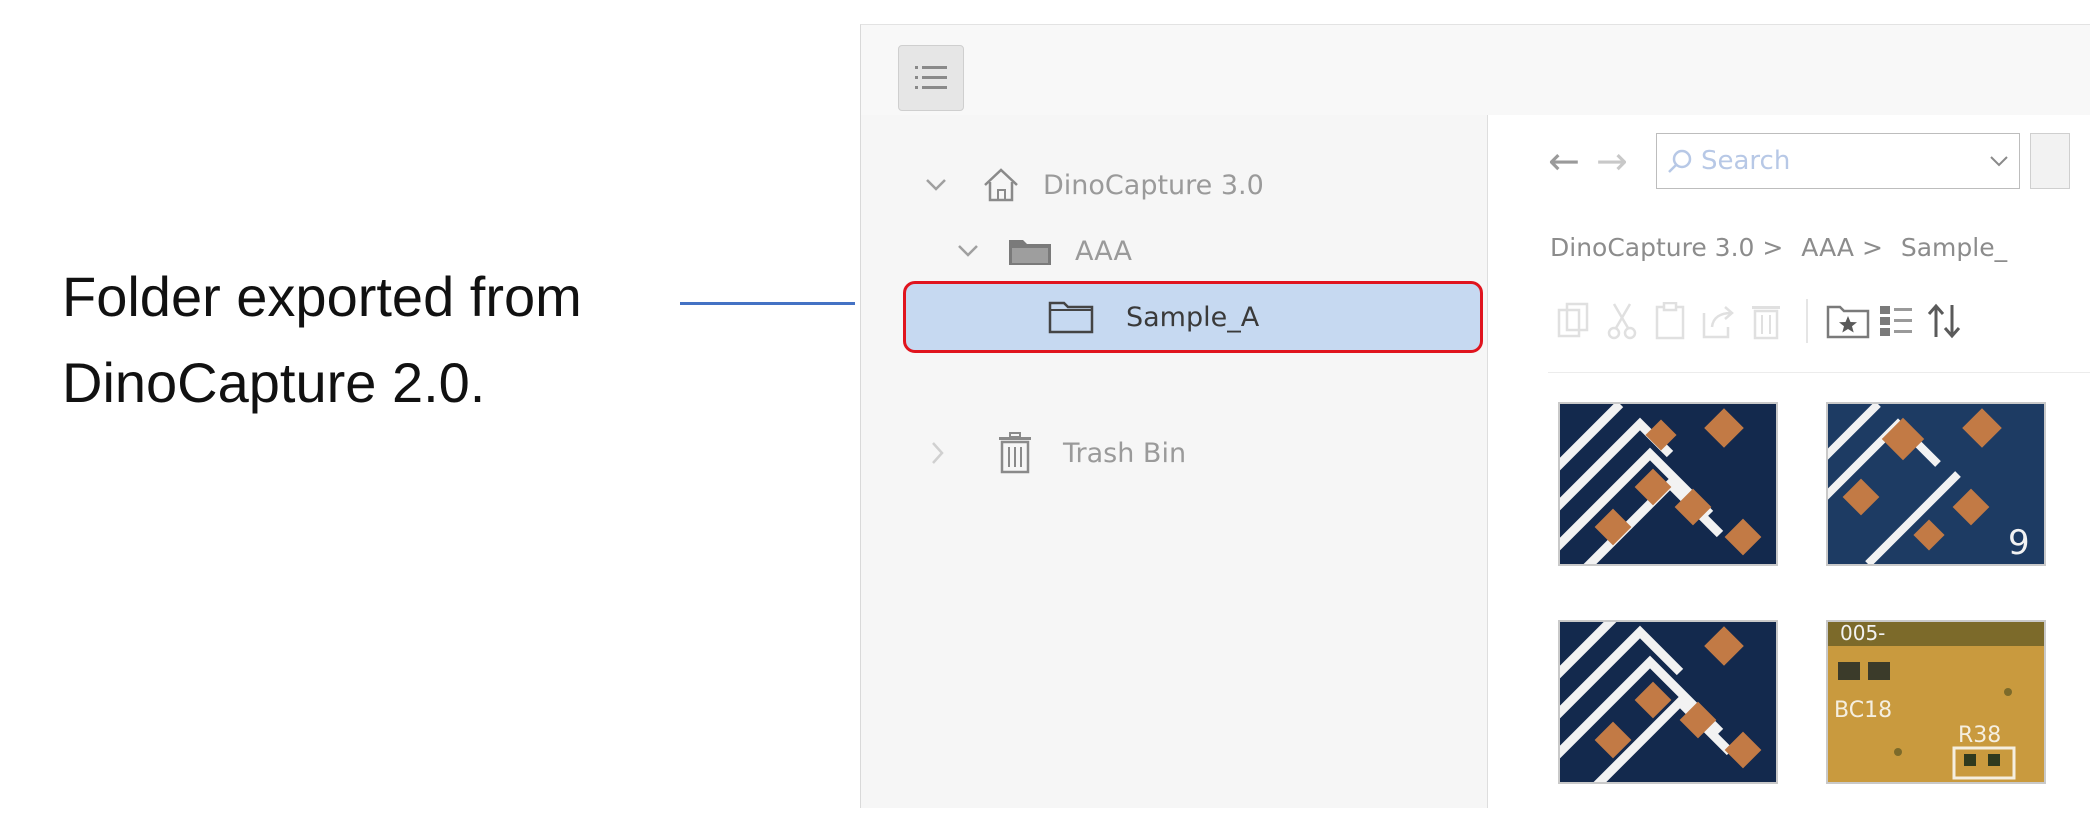 This screenshot has height=830, width=2090. Describe the element at coordinates (2019, 543) in the screenshot. I see `thumbnail-label: 9` at that location.